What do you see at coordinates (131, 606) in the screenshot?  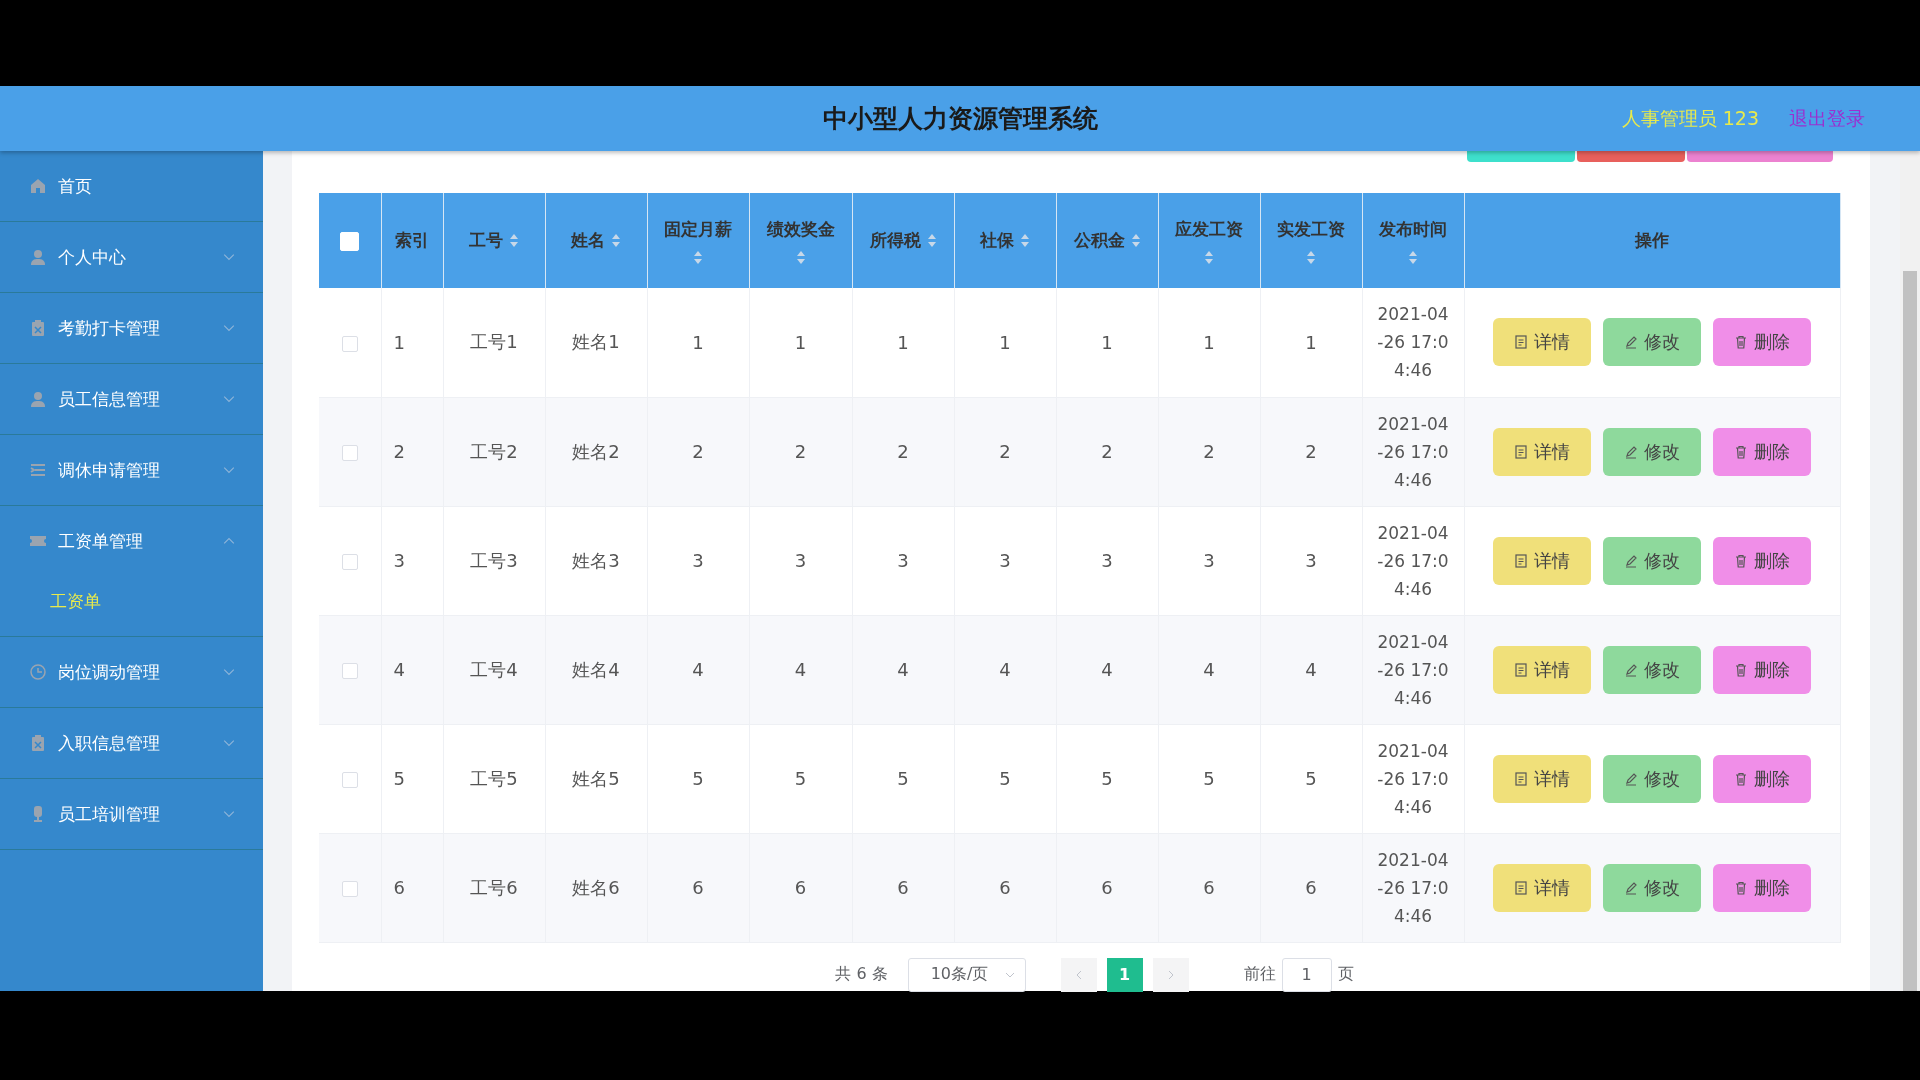 I see `sidebar-submenu-item: 工资单` at bounding box center [131, 606].